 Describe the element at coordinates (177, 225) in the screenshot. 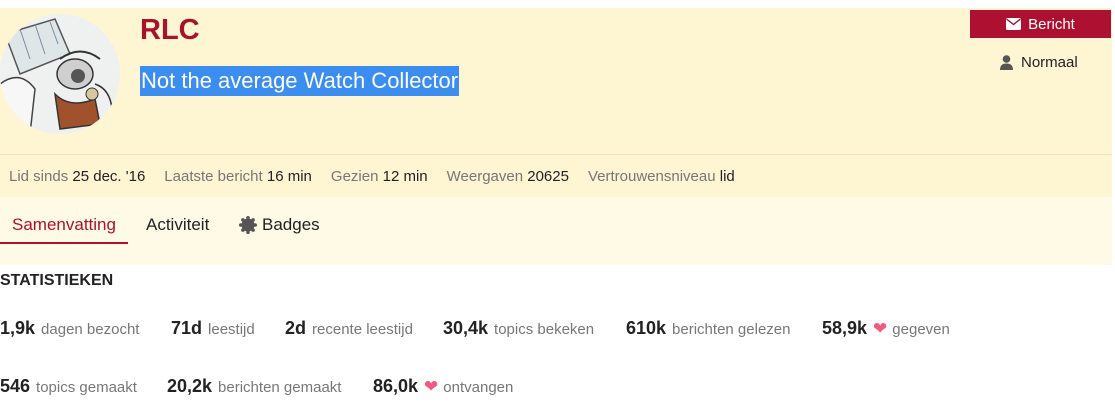

I see `tab-activity: Activiteit` at that location.